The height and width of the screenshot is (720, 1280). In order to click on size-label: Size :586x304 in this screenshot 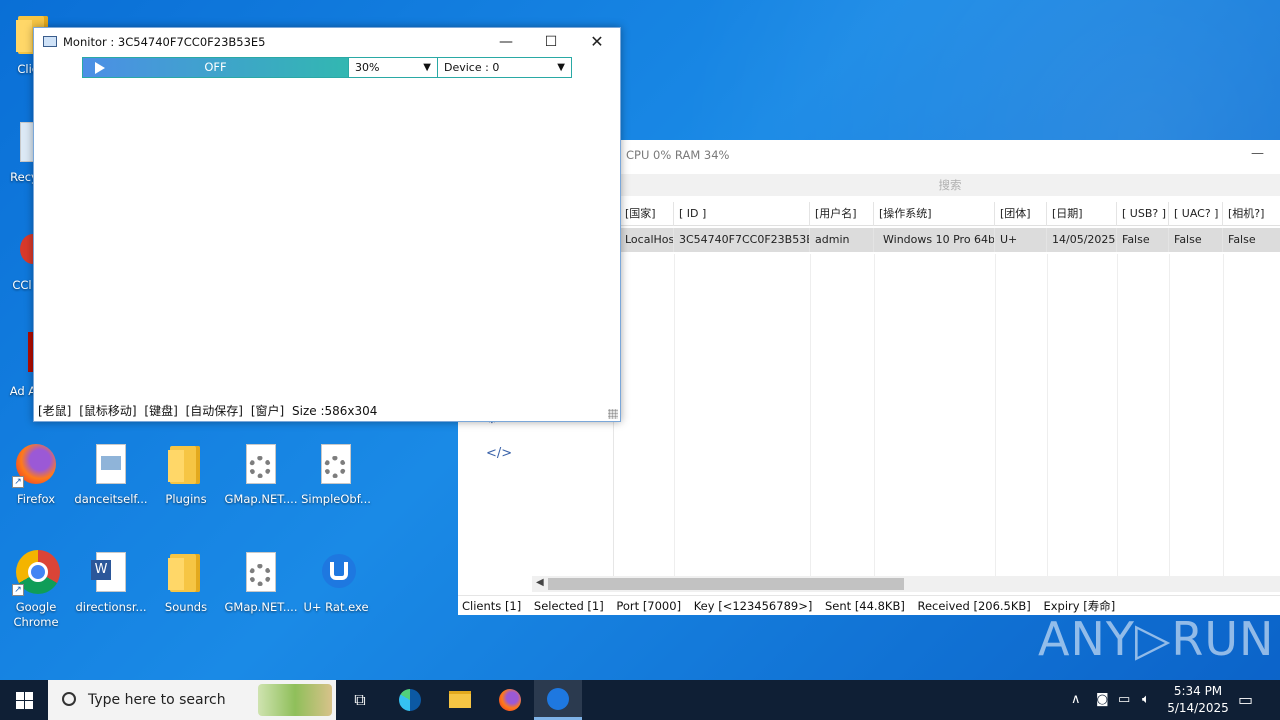, I will do `click(335, 411)`.